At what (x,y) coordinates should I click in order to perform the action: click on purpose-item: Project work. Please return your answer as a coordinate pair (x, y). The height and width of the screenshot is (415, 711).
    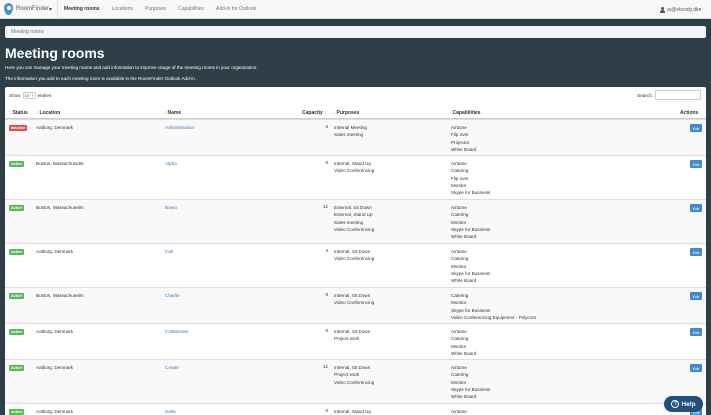
    Looking at the image, I should click on (347, 339).